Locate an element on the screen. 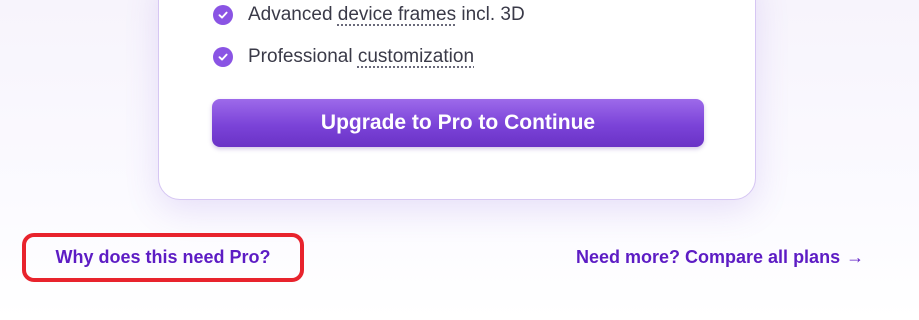 The width and height of the screenshot is (919, 320). compare-plans-link: Need more? Compare all plans → is located at coordinates (720, 257).